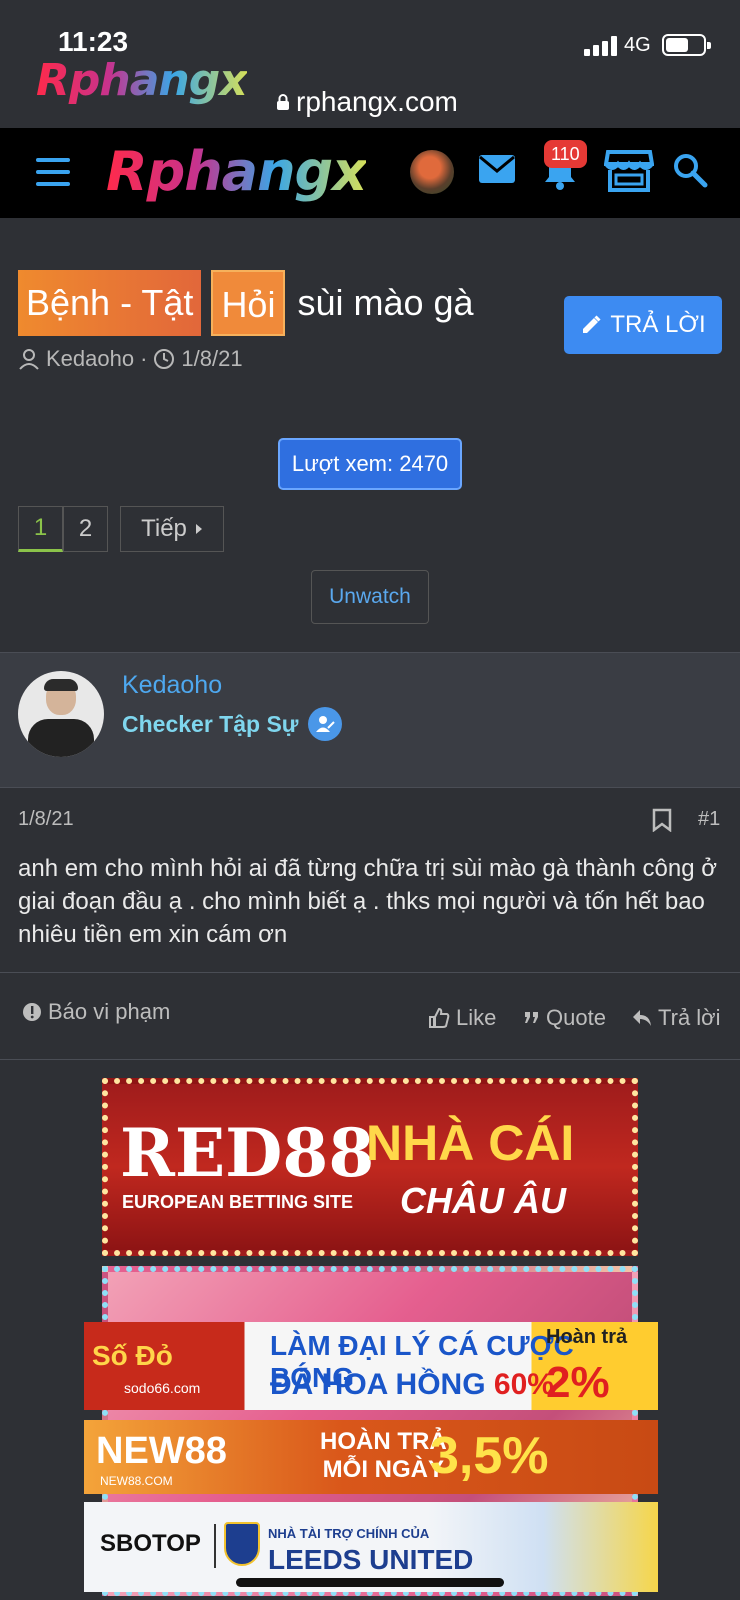  What do you see at coordinates (32, 1012) in the screenshot?
I see `alert-icon` at bounding box center [32, 1012].